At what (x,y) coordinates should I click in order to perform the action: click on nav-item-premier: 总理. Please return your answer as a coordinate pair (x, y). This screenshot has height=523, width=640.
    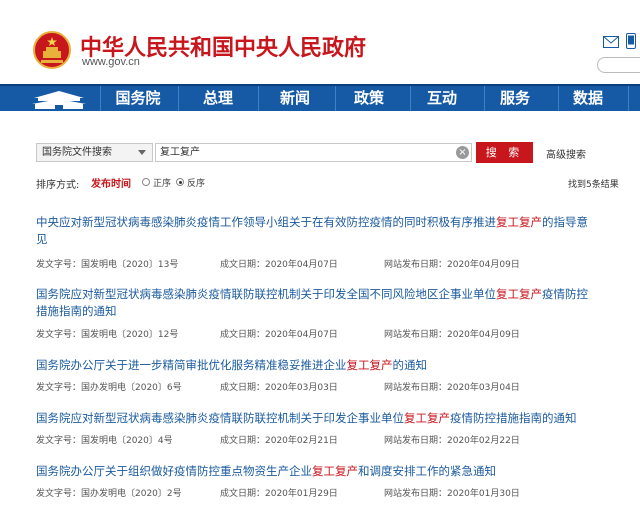
    Looking at the image, I should click on (218, 98).